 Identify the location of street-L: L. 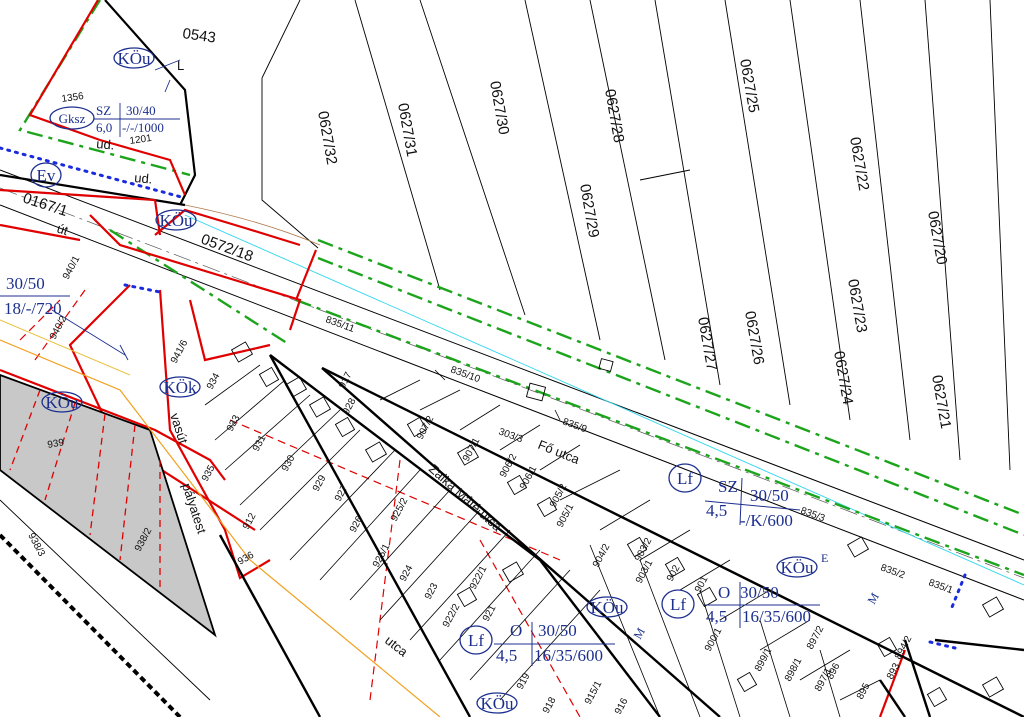
(180, 65).